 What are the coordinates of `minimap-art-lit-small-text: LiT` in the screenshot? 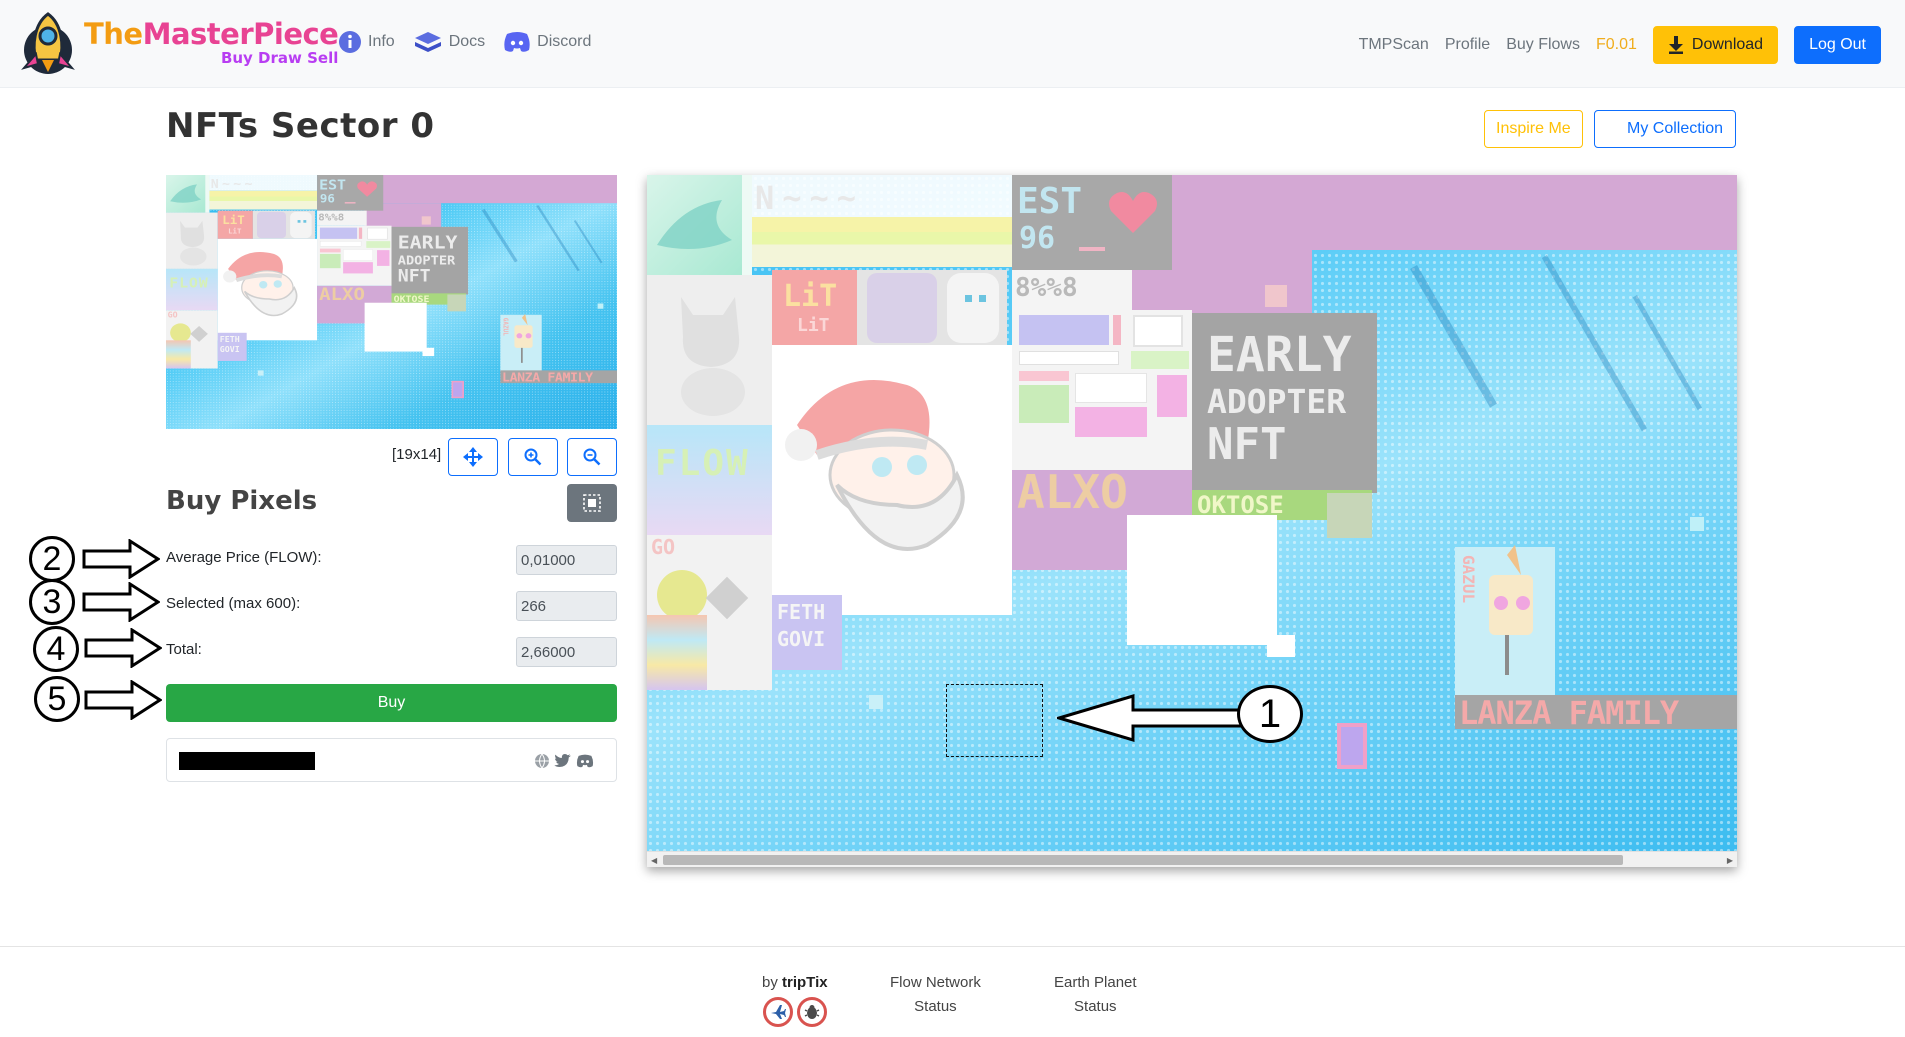 It's located at (235, 231).